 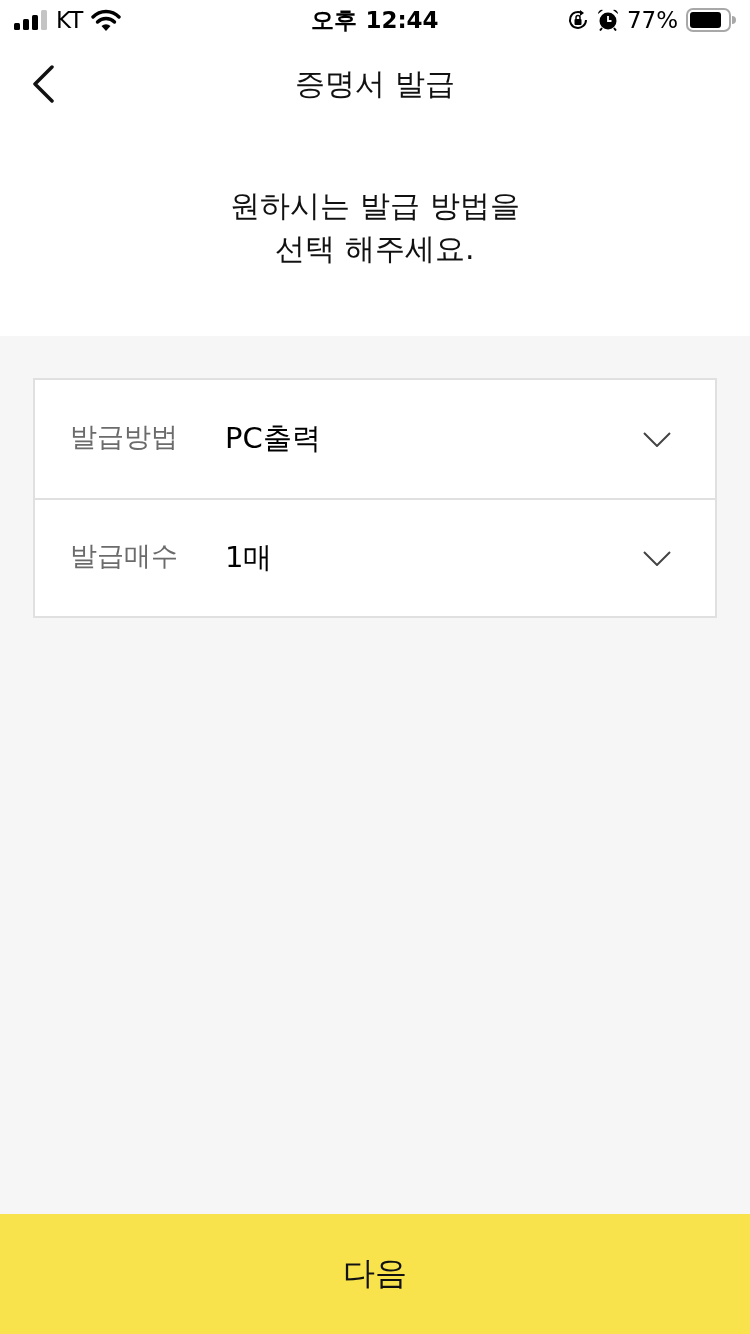 What do you see at coordinates (470, 439) in the screenshot?
I see `dropdown-field: PC출력` at bounding box center [470, 439].